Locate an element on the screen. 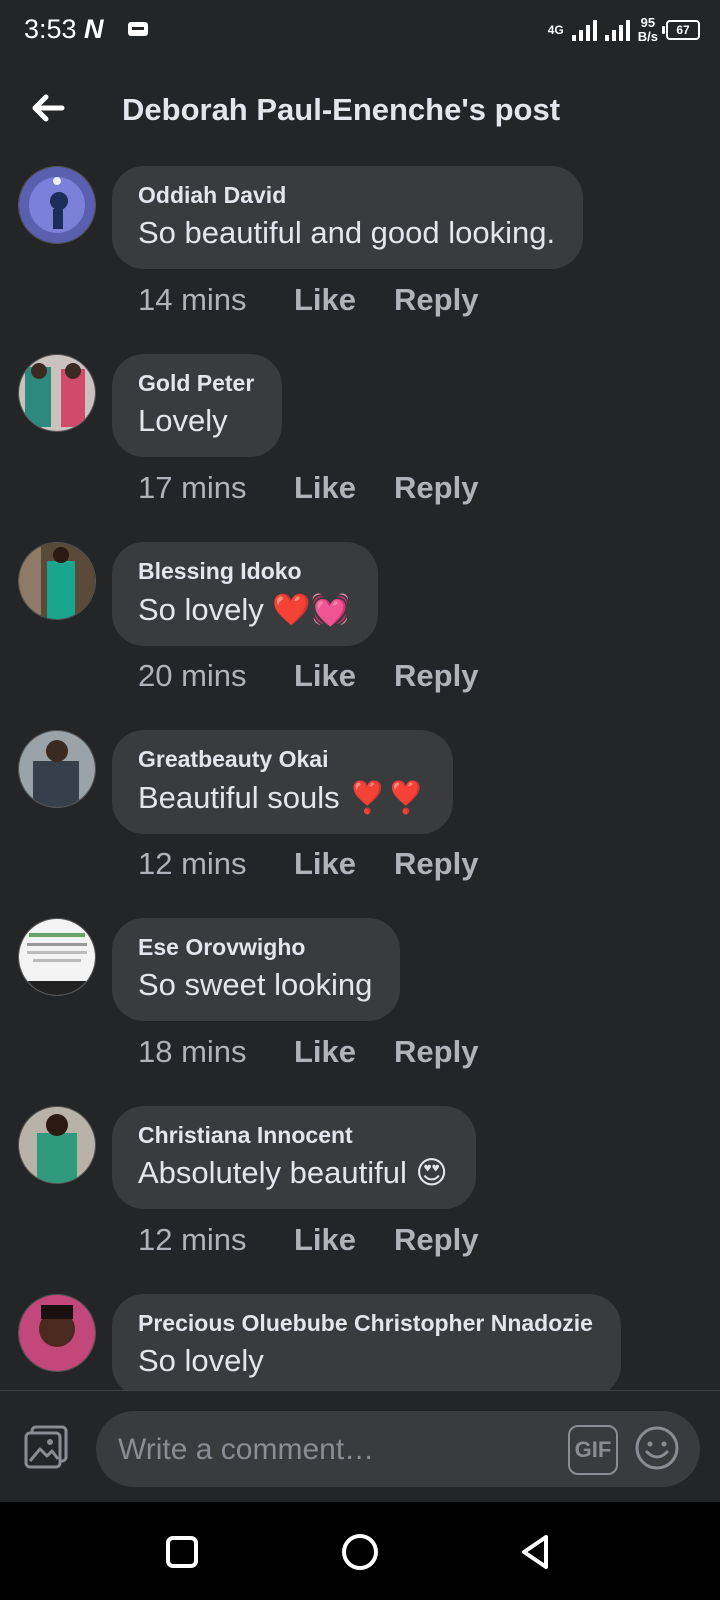 The width and height of the screenshot is (720, 1600). network-speed: 95 B/s is located at coordinates (648, 30).